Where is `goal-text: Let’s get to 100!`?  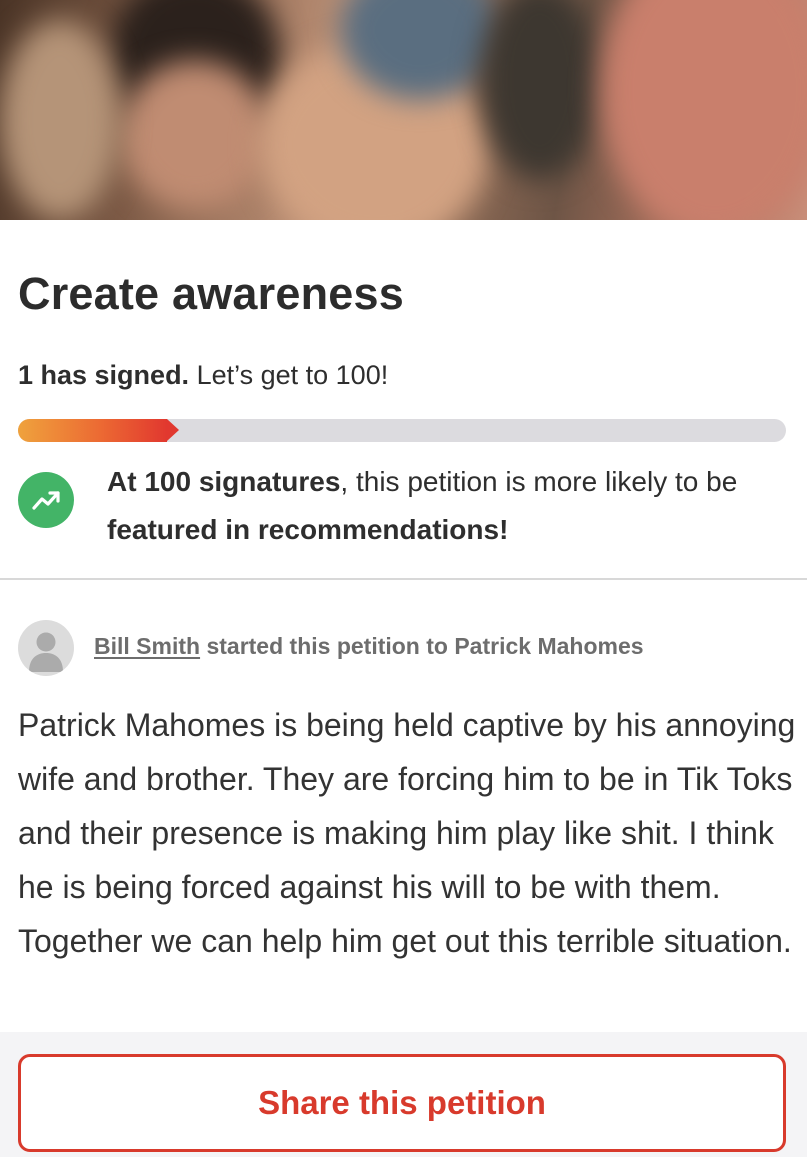
goal-text: Let’s get to 100! is located at coordinates (289, 375).